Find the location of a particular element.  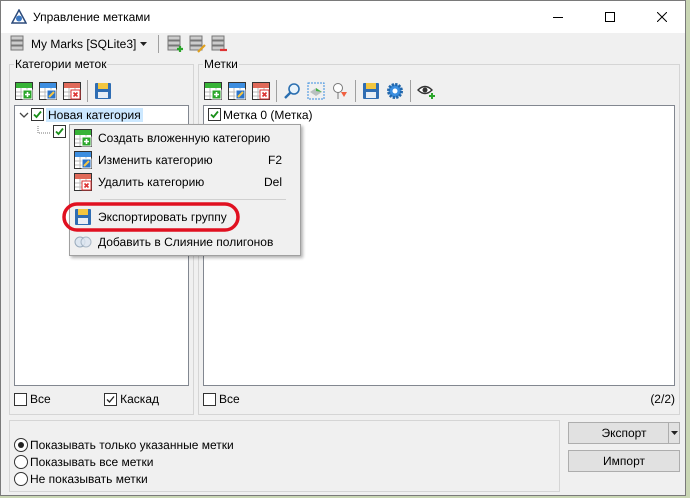

category-label: Новая категория is located at coordinates (94, 115).